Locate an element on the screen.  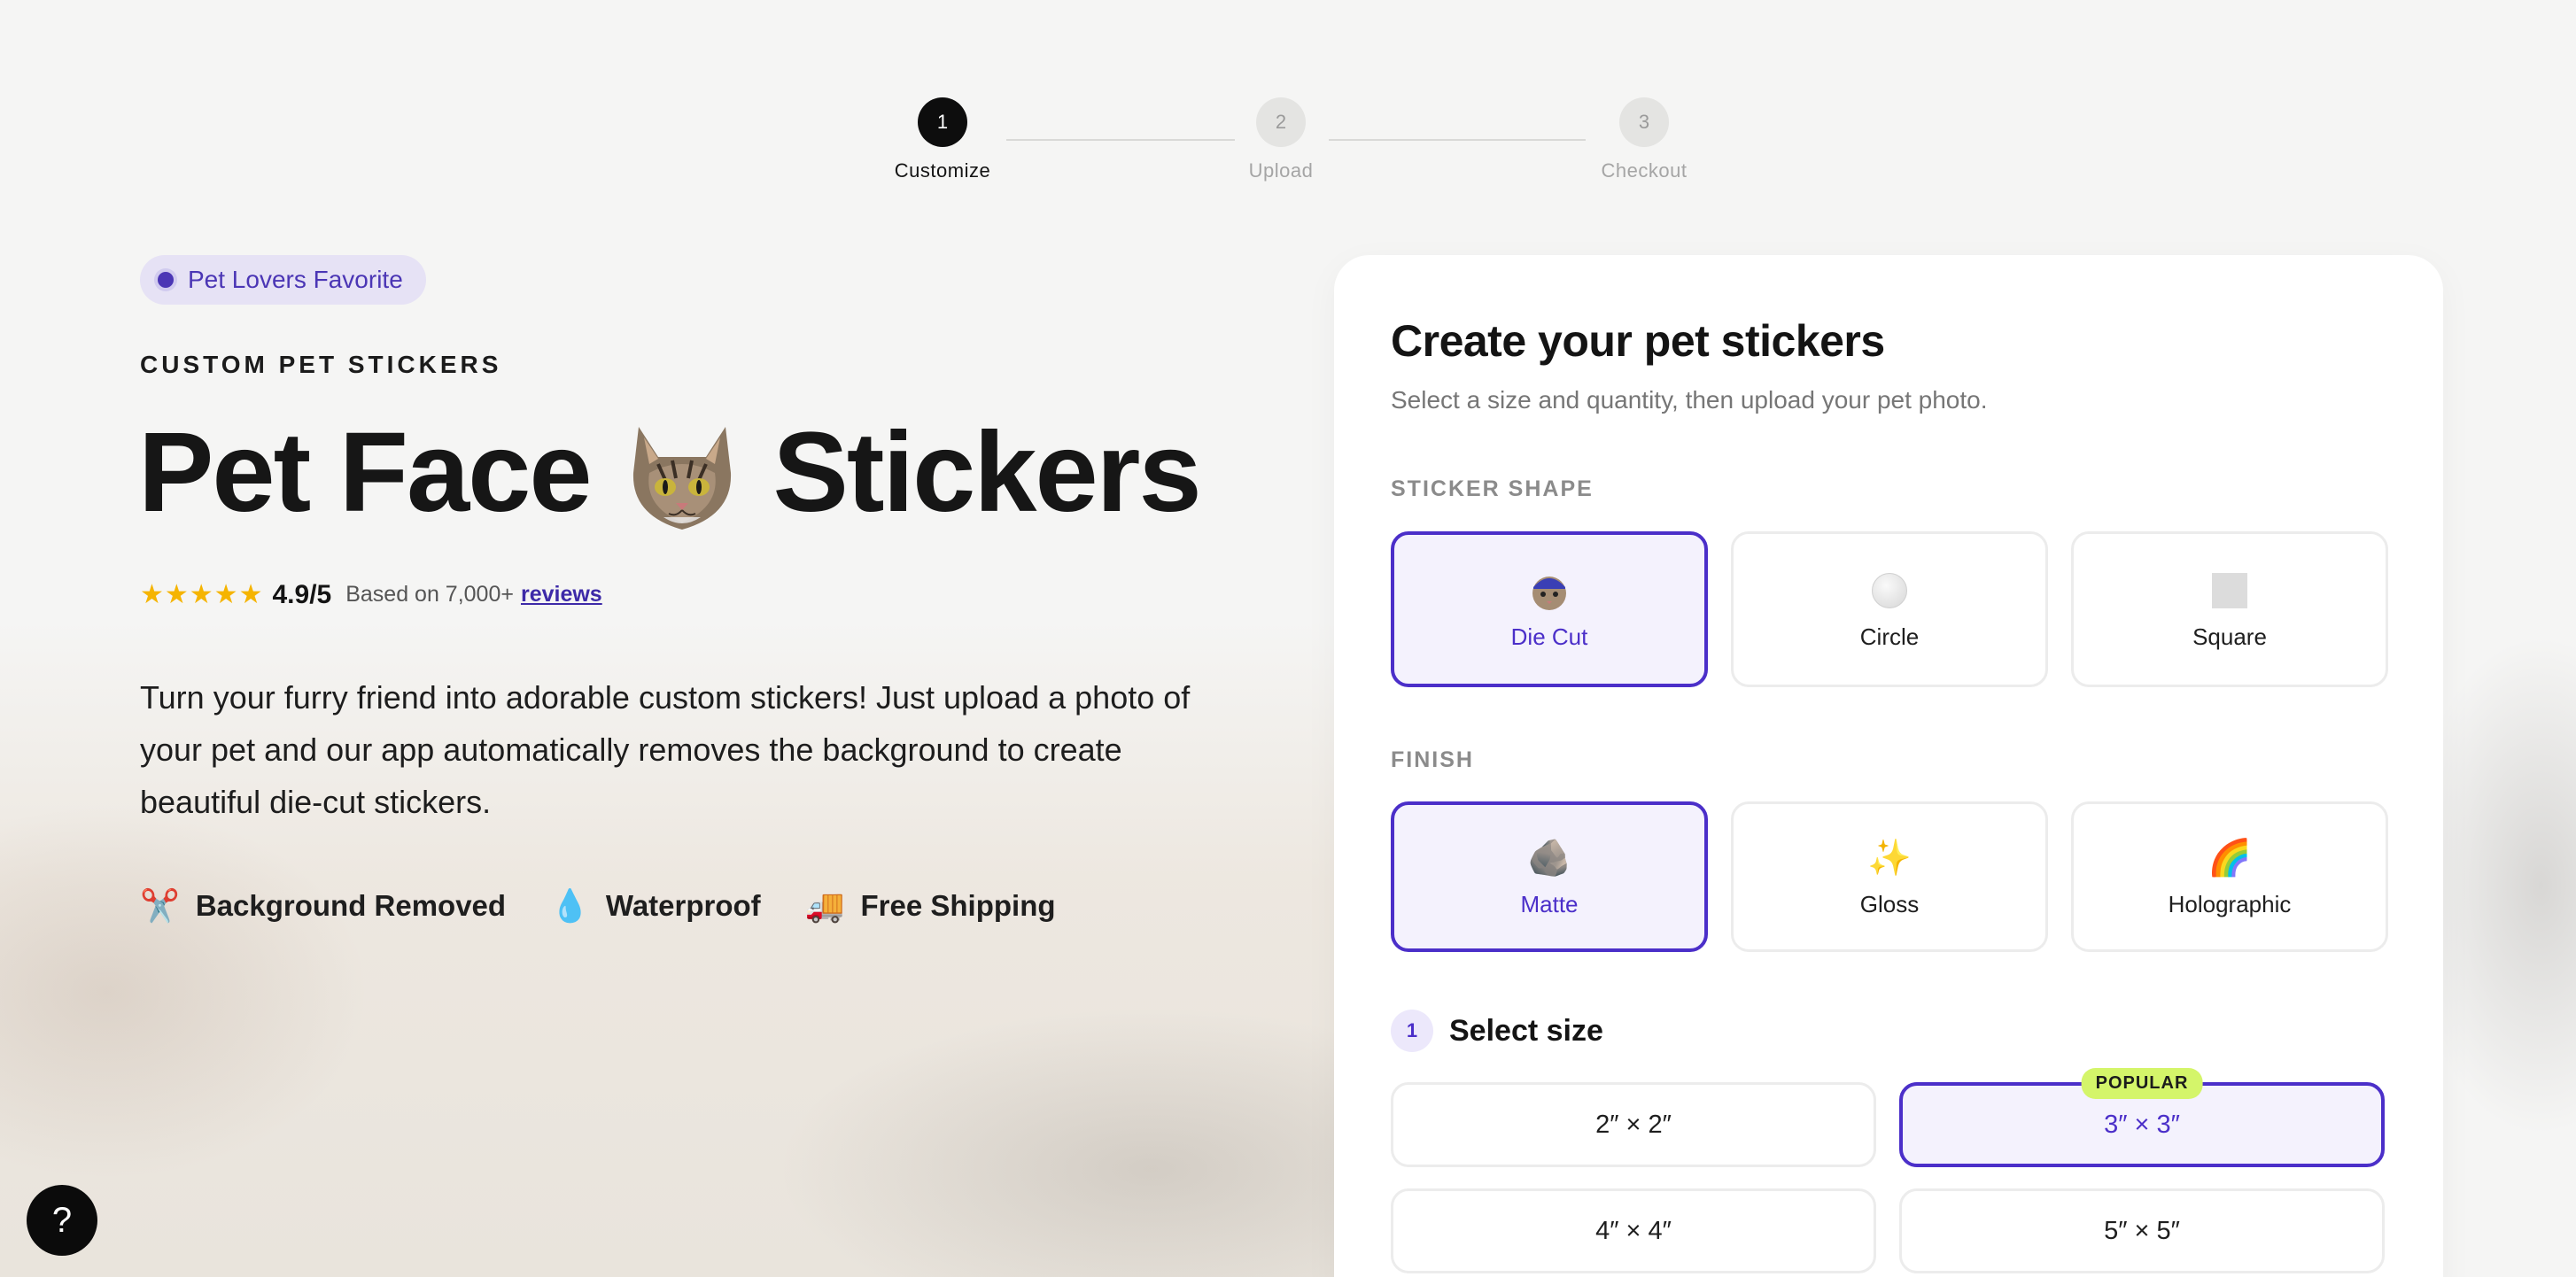
size-option-label: 5″ × 5″ is located at coordinates (2142, 1231).